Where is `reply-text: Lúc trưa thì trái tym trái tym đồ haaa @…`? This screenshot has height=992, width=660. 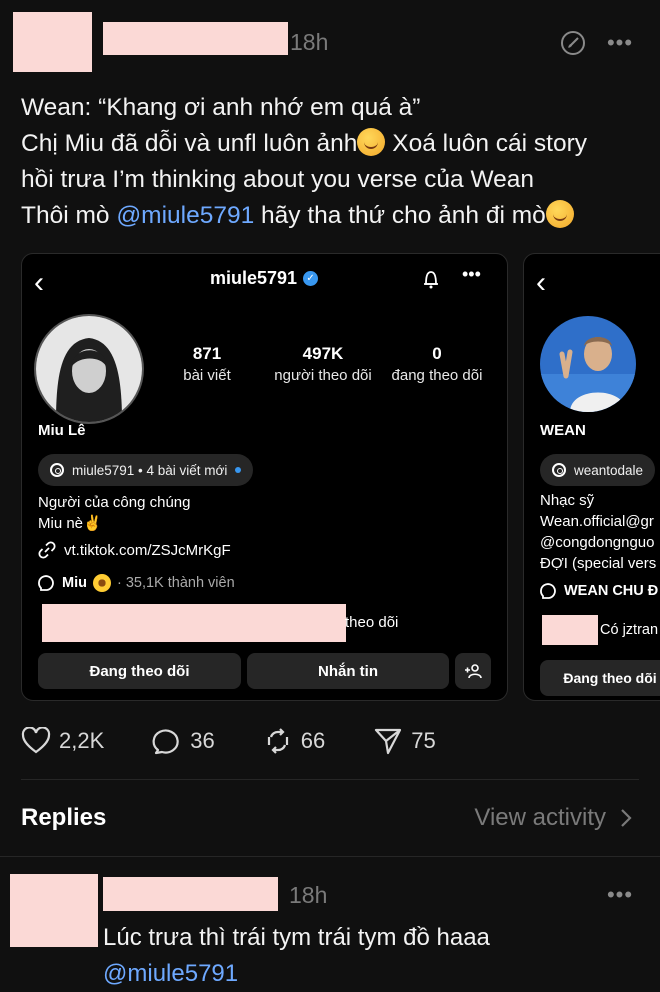
reply-text: Lúc trưa thì trái tym trái tym đồ haaa @… is located at coordinates (296, 956).